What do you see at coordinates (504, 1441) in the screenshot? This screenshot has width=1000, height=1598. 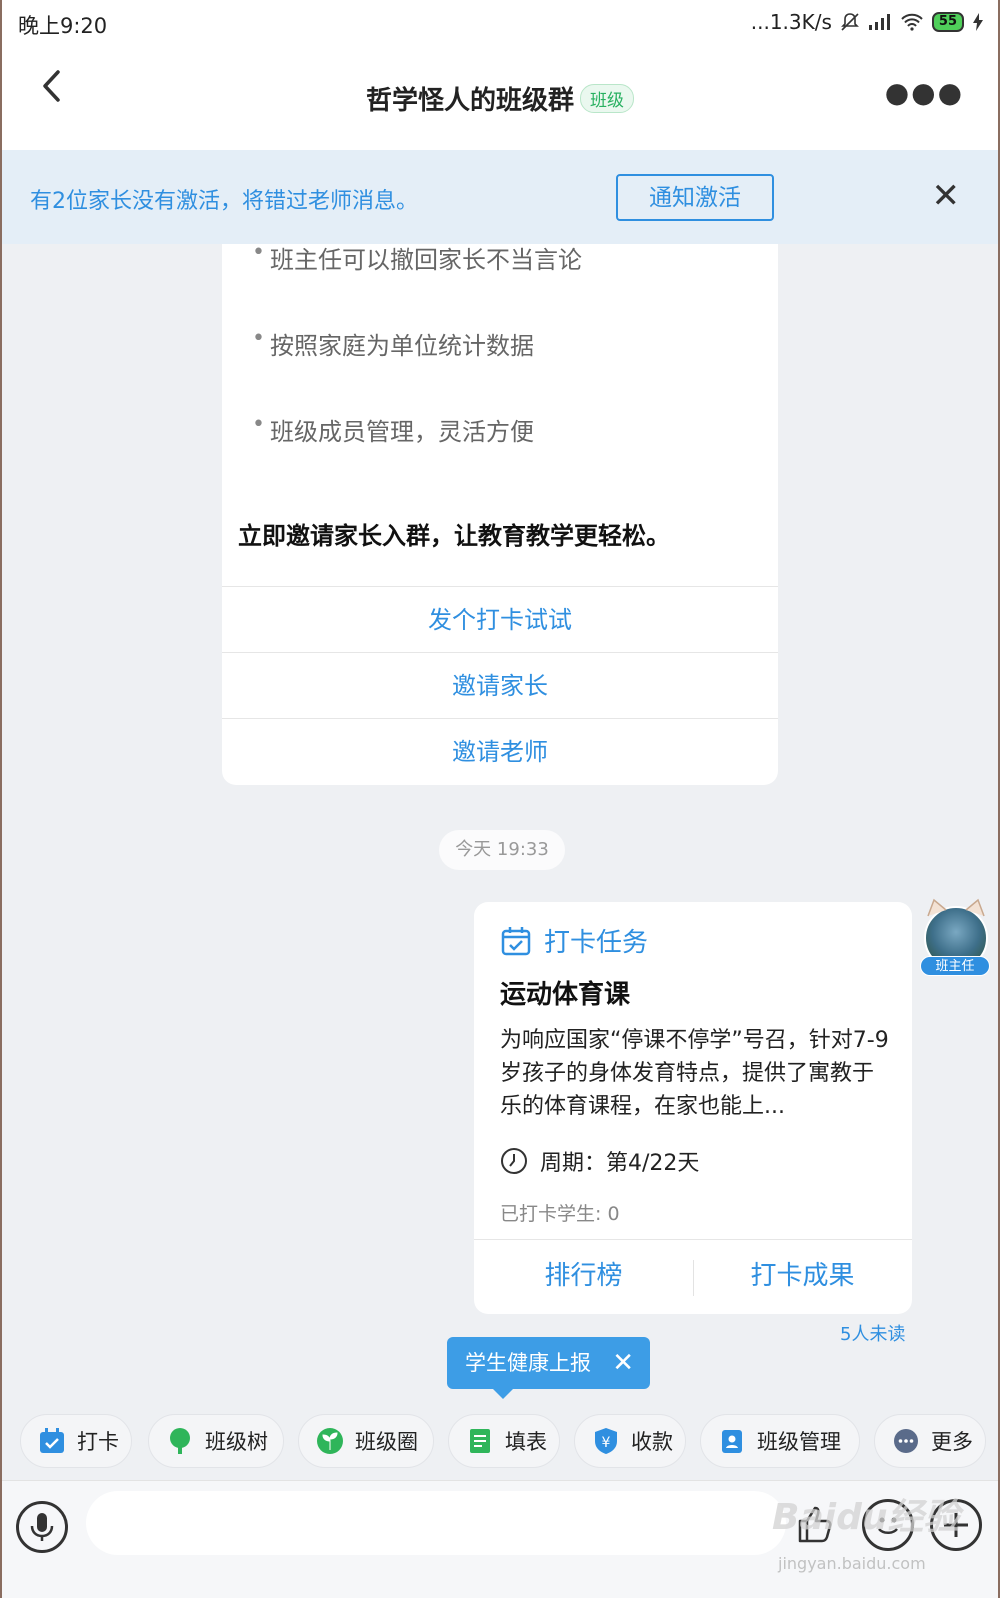 I see `toolbar-form: 填表` at bounding box center [504, 1441].